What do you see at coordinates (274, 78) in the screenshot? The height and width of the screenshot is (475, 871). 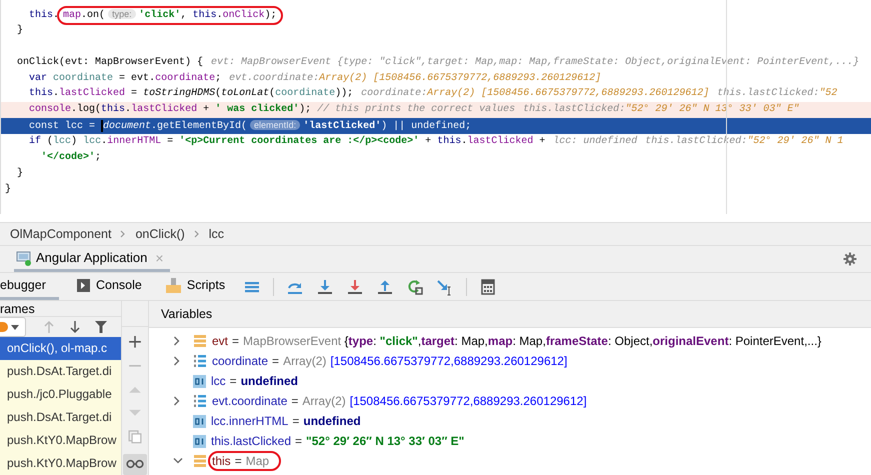 I see `inline-value-hint: evt.coordinate:` at bounding box center [274, 78].